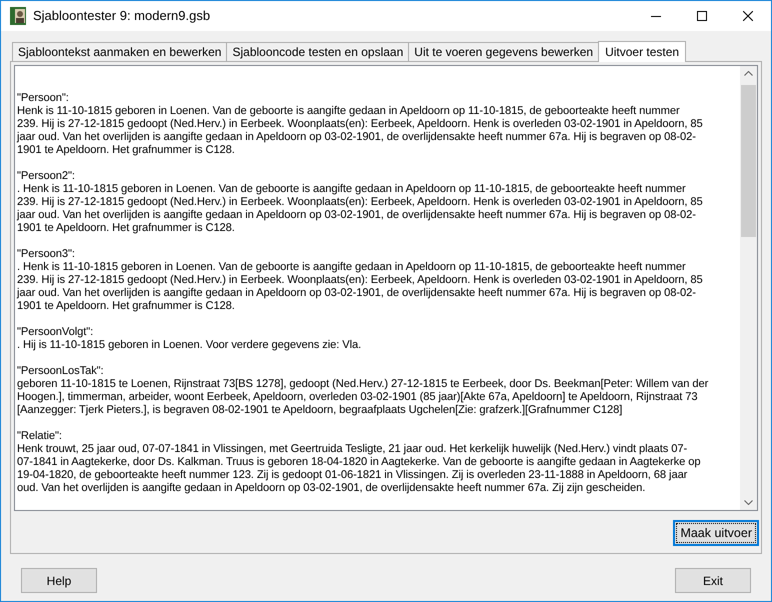 This screenshot has width=772, height=602. What do you see at coordinates (748, 73) in the screenshot?
I see `scroll-up-icon` at bounding box center [748, 73].